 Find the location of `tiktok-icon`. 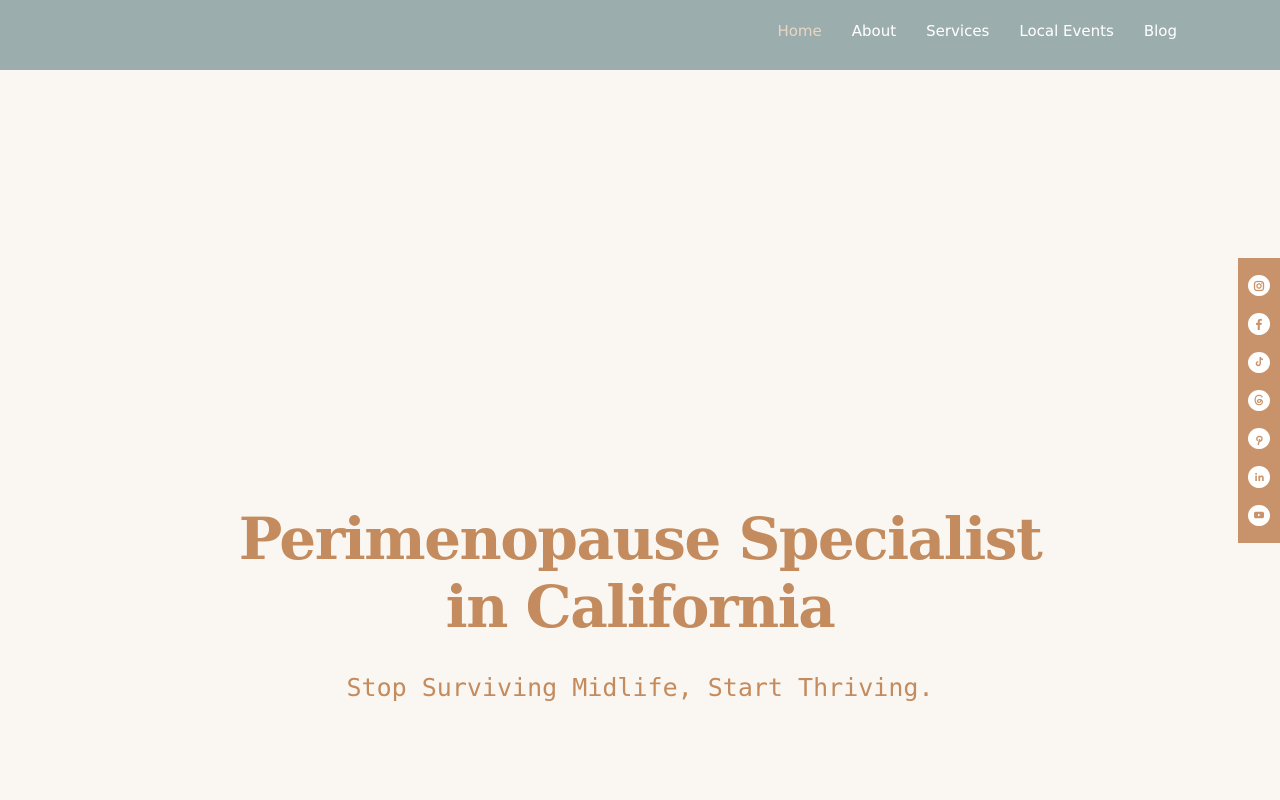

tiktok-icon is located at coordinates (1259, 362).